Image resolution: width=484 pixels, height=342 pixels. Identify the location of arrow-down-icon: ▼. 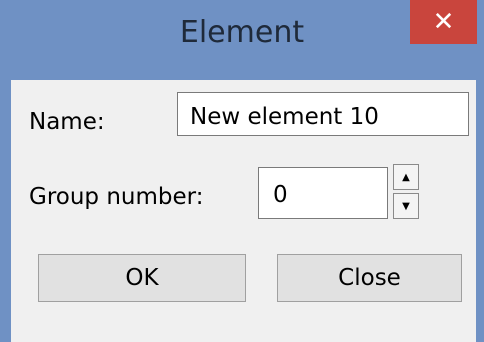
(406, 206).